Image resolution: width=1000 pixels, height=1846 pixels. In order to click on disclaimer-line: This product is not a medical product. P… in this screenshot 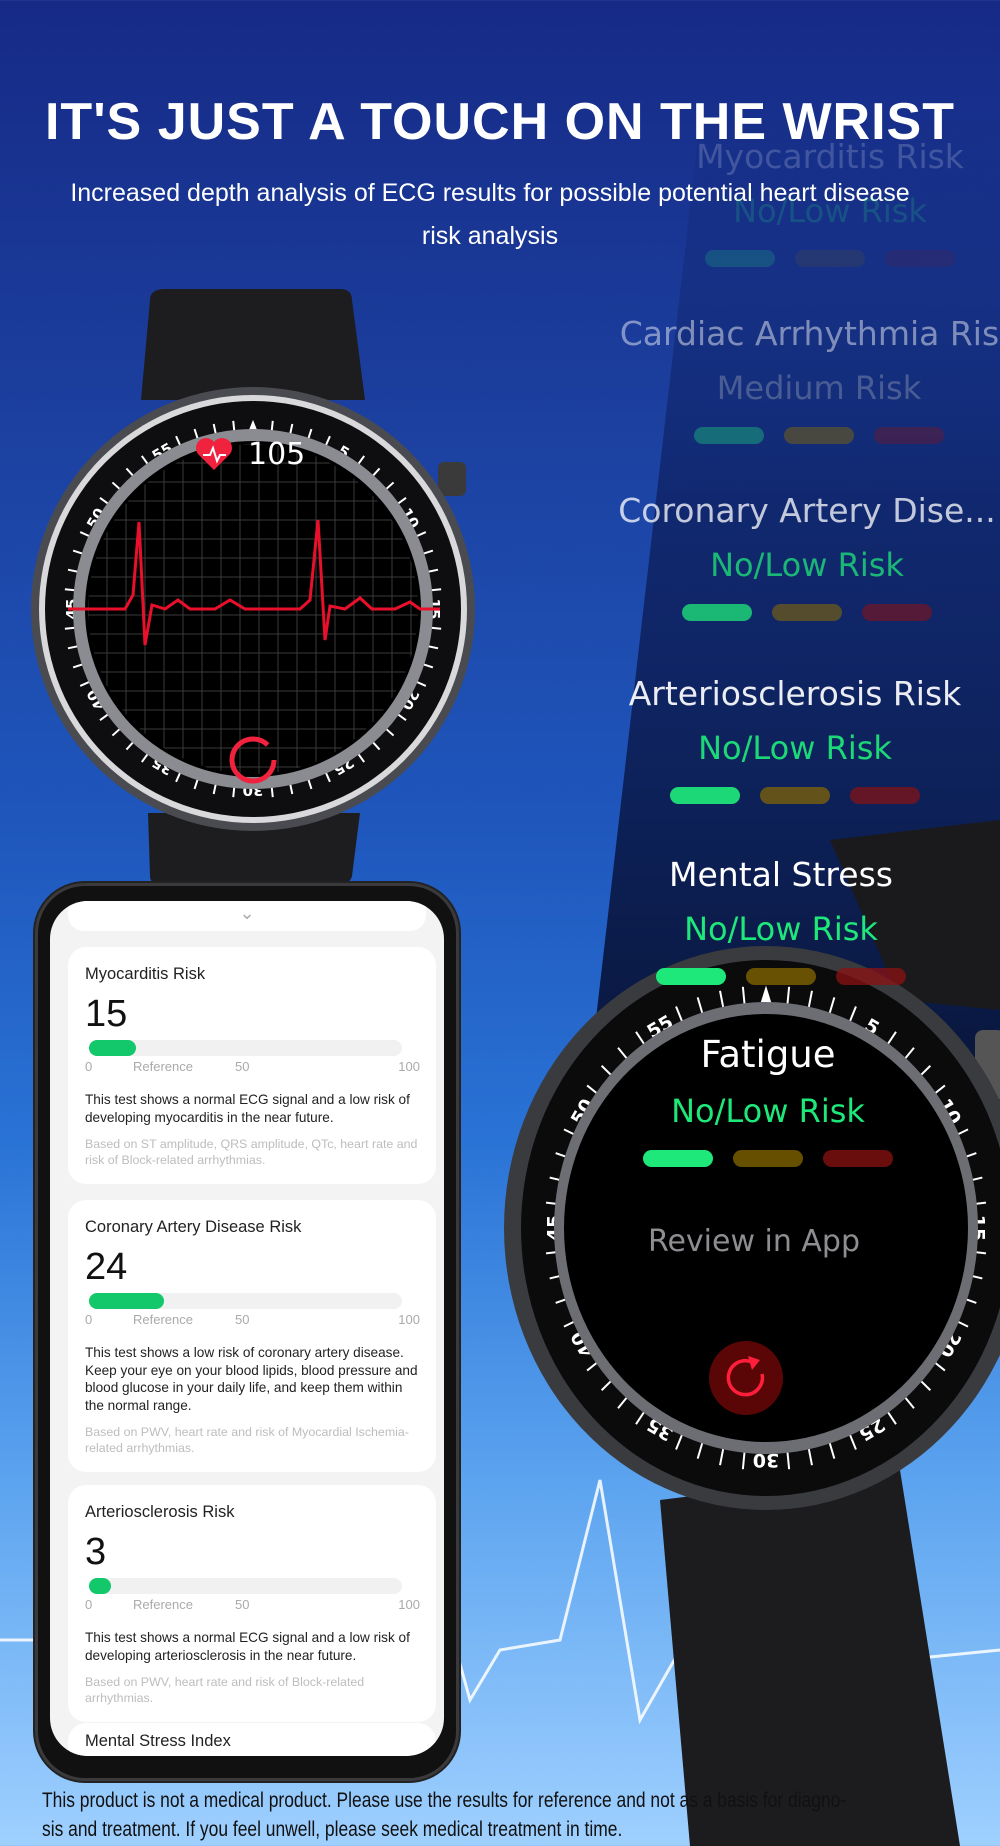, I will do `click(444, 1800)`.